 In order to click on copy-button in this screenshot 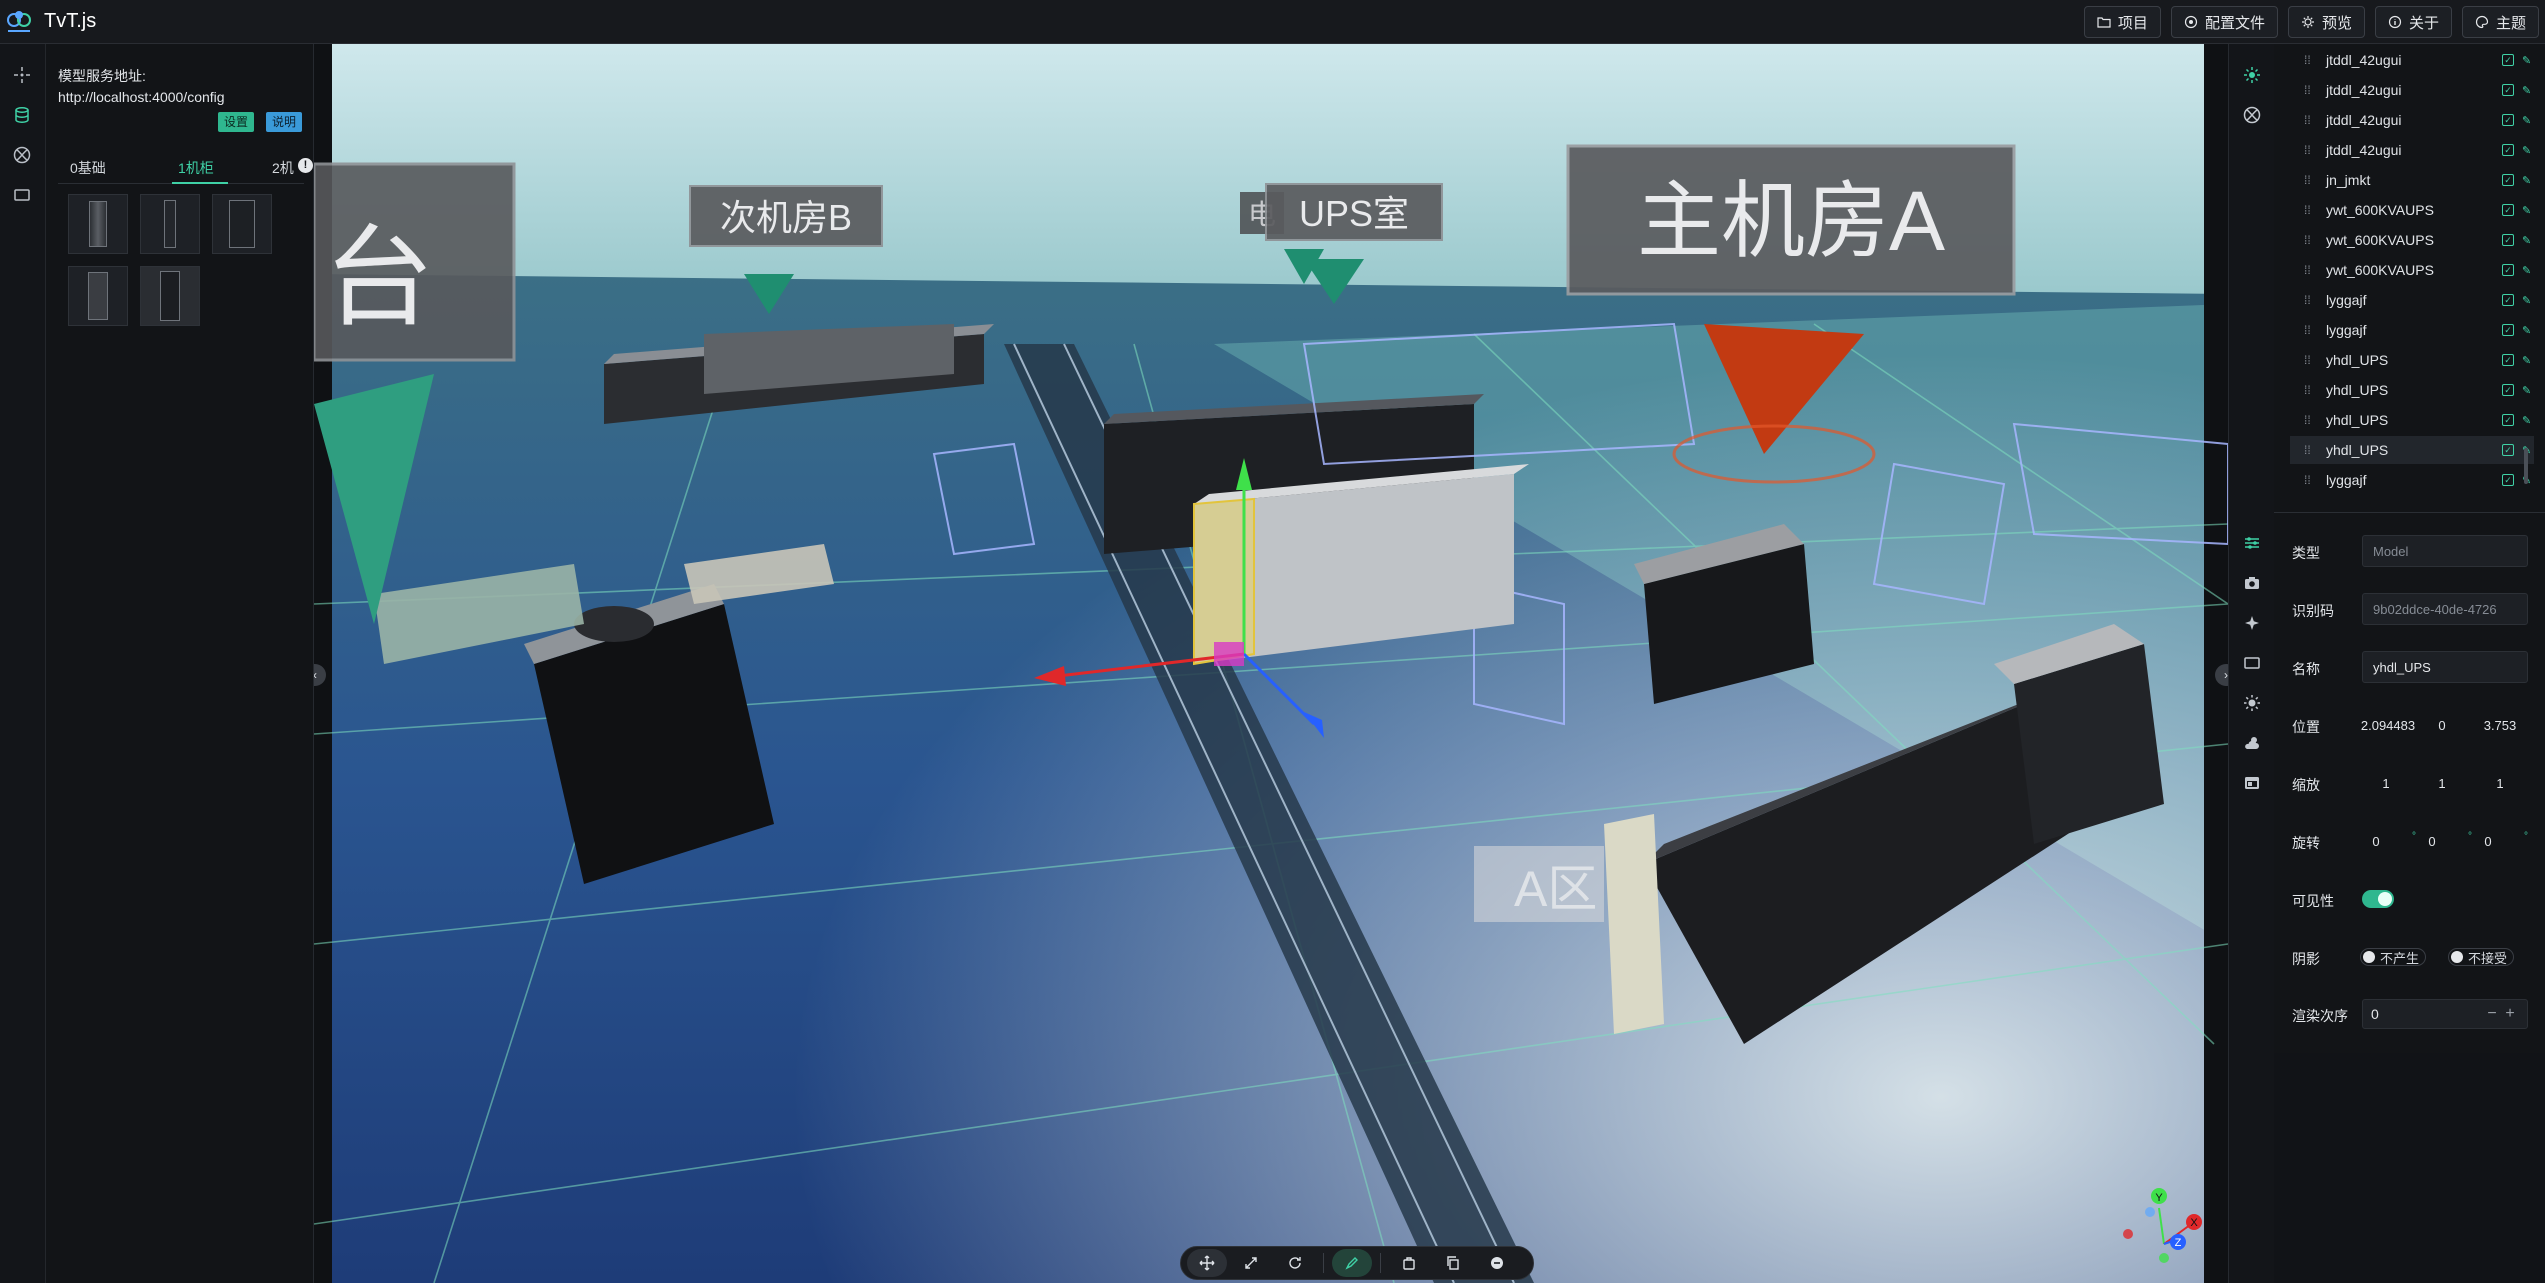, I will do `click(1453, 1263)`.